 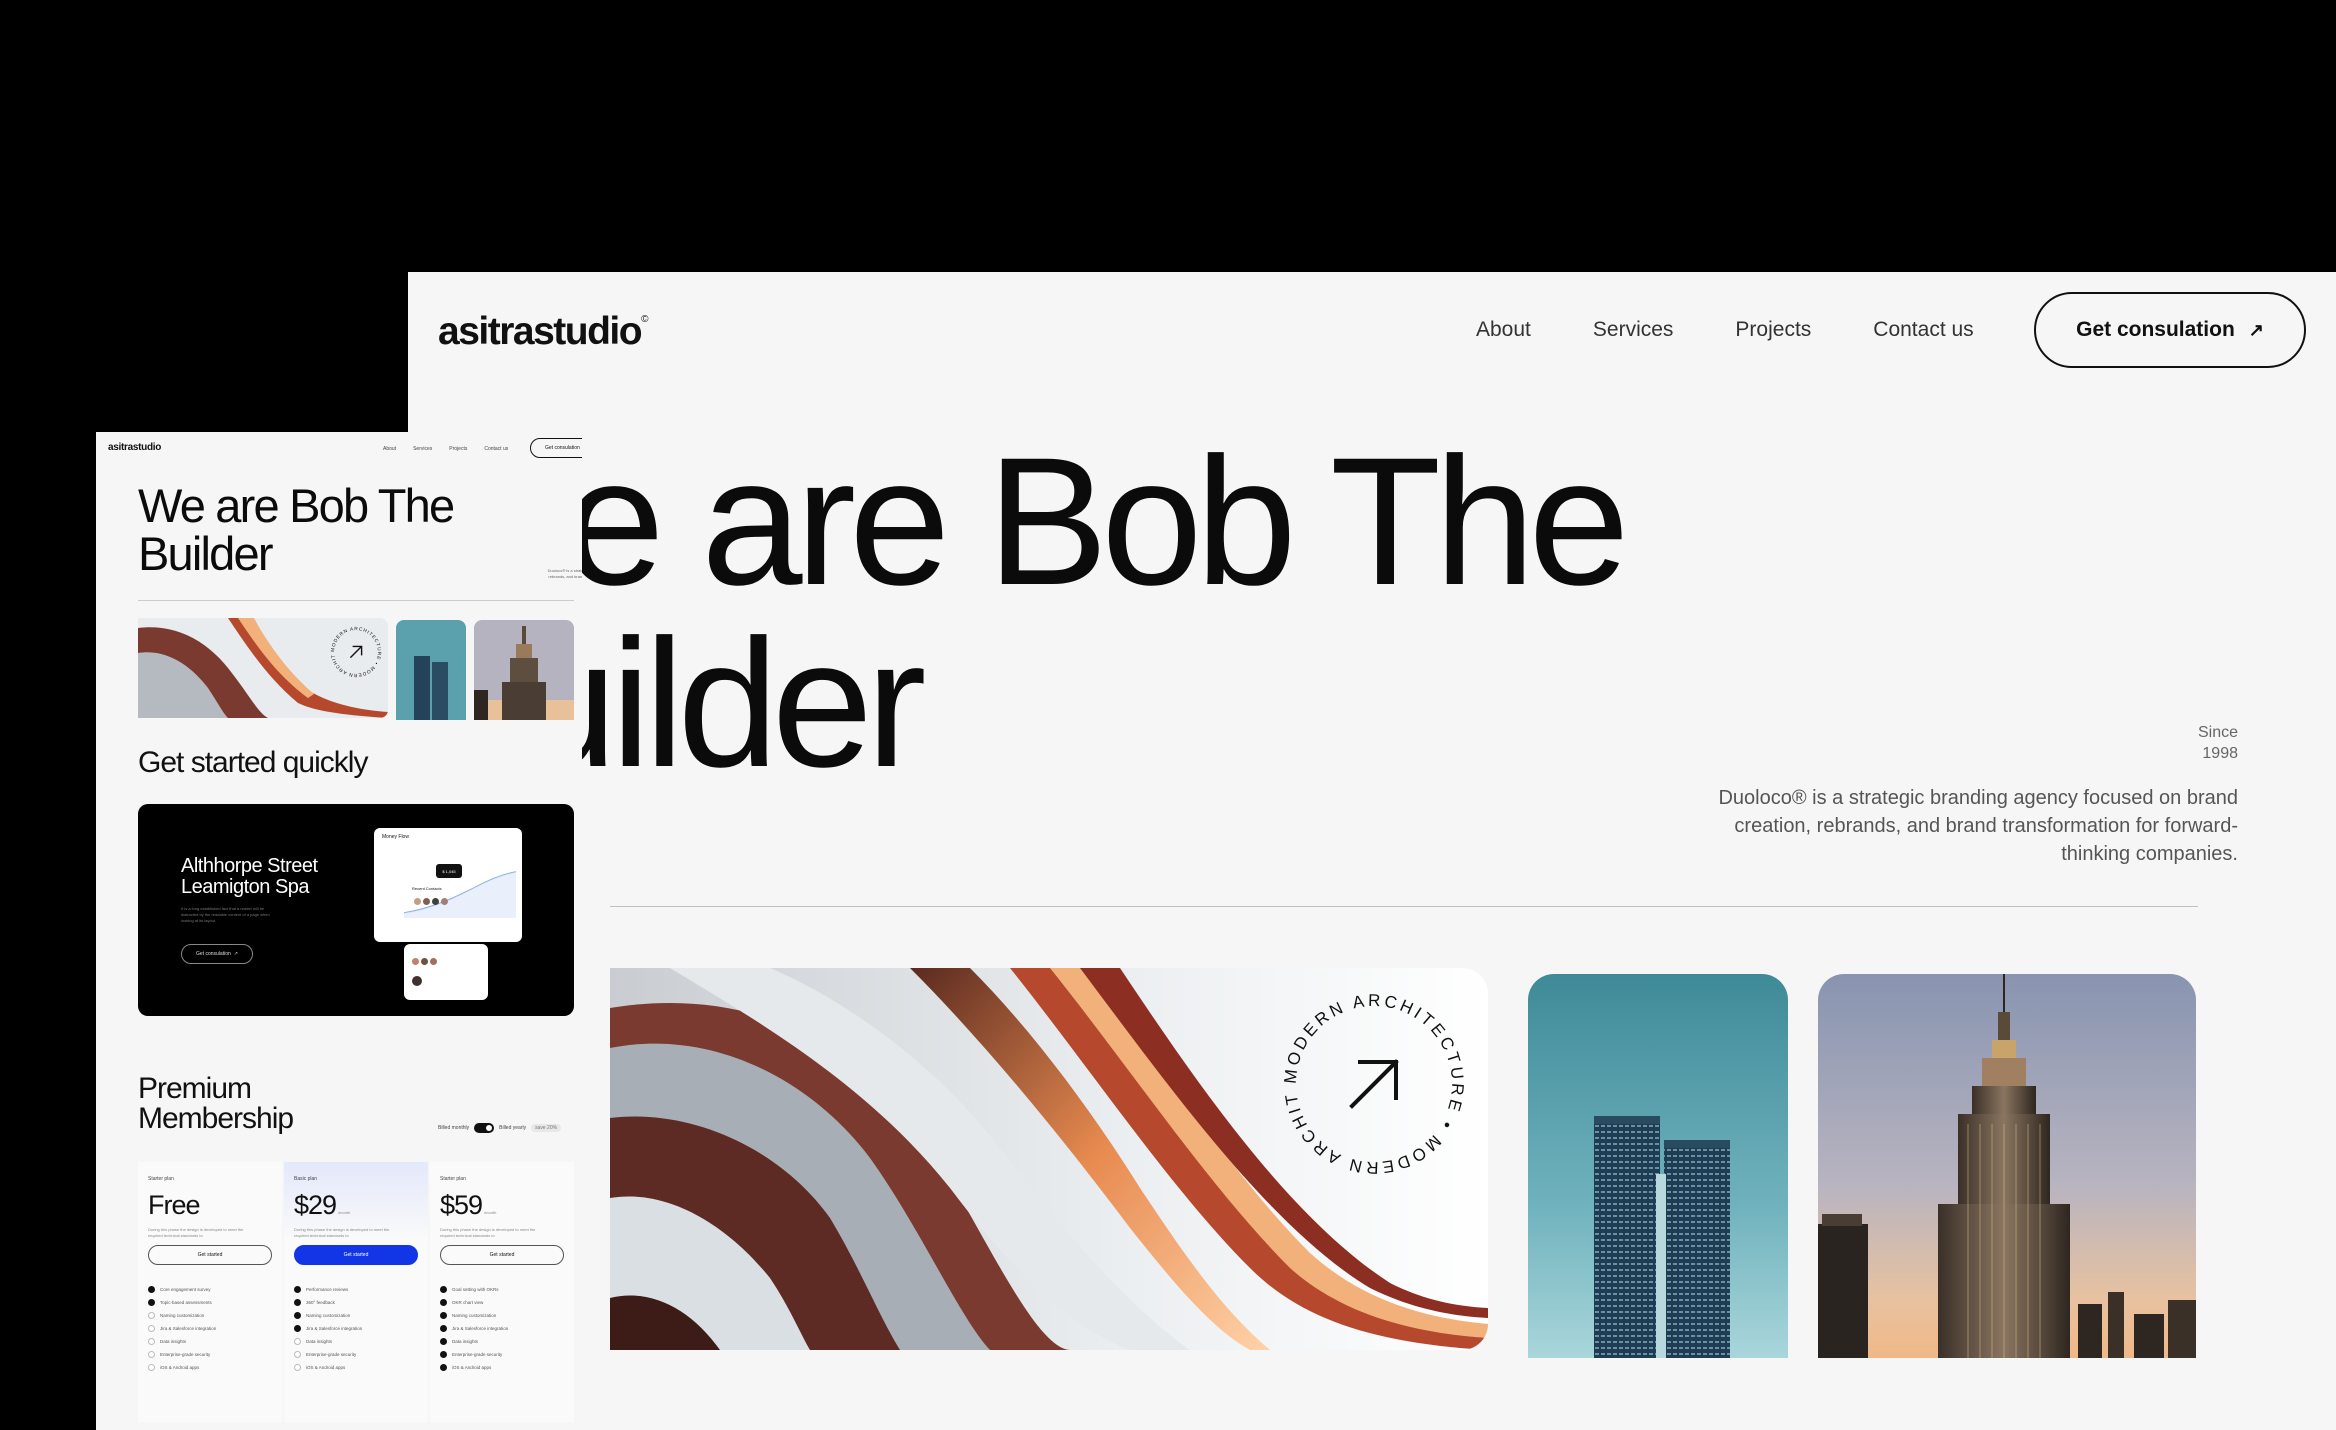 I want to click on preview-hero-heading: We are Bob The Builder, so click(x=296, y=528).